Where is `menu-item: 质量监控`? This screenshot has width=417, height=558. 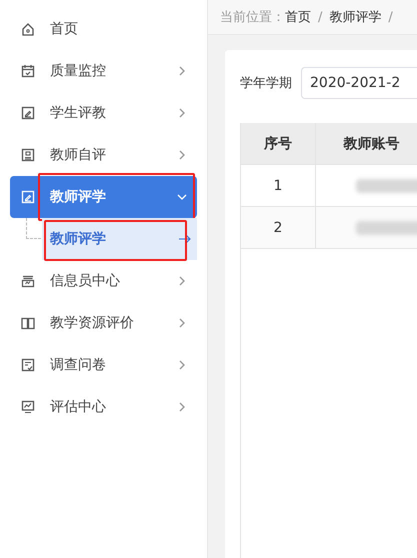 menu-item: 质量监控 is located at coordinates (103, 71).